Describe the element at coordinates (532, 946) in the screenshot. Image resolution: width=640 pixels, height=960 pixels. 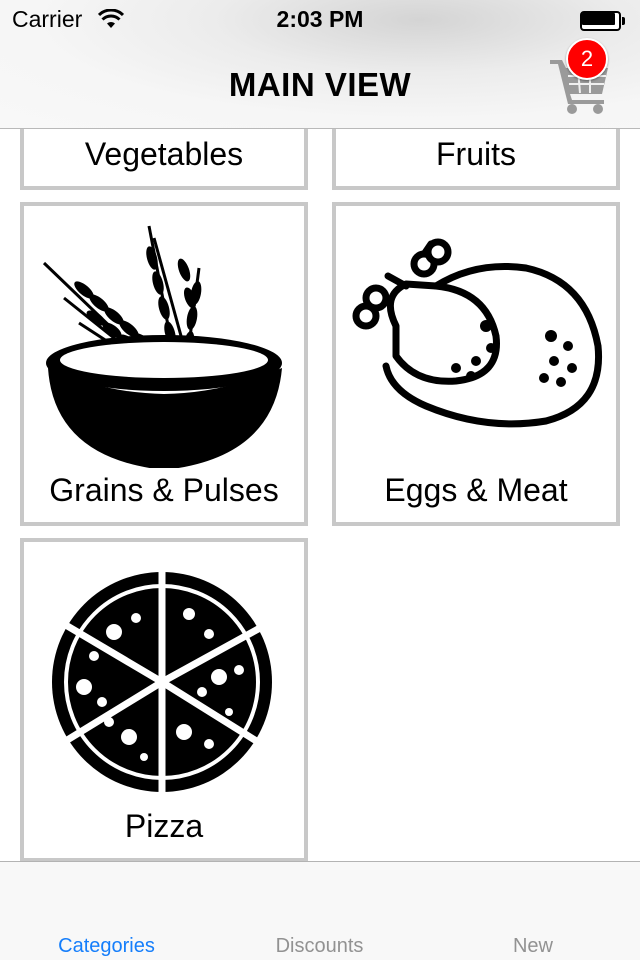
I see `tab-label: New` at that location.